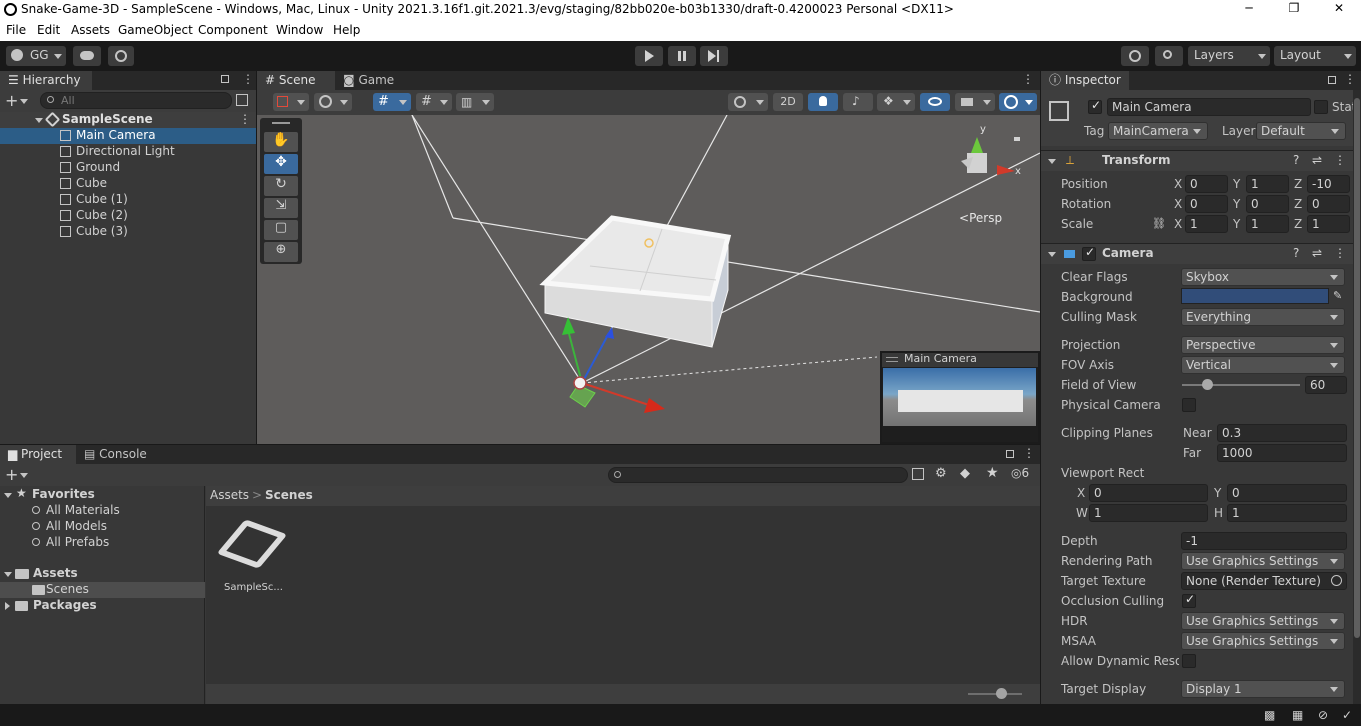 Image resolution: width=1361 pixels, height=726 pixels. I want to click on menu-help: Help, so click(346, 30).